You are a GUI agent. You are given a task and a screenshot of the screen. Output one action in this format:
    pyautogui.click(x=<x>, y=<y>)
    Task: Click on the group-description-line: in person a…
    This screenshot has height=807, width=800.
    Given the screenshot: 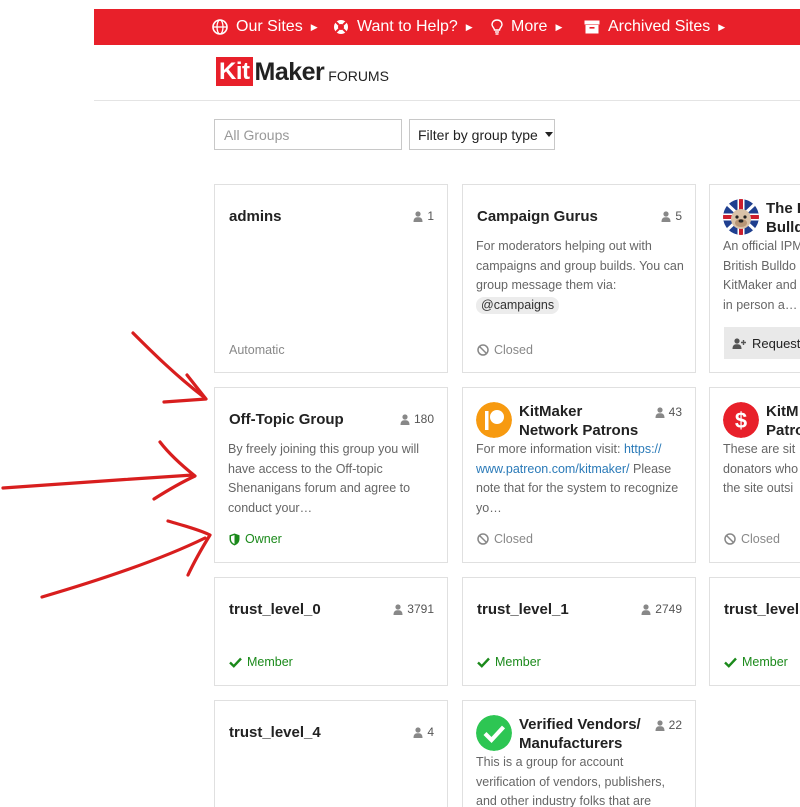 What is the action you would take?
    pyautogui.click(x=760, y=304)
    